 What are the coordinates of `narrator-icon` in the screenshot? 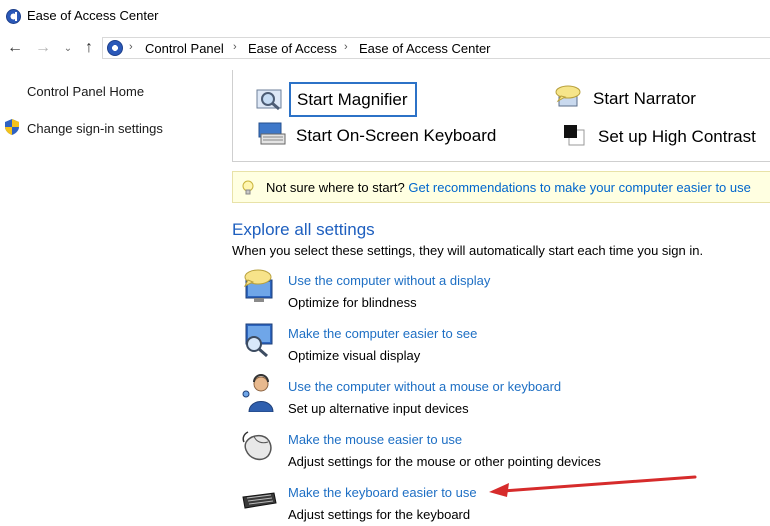 It's located at (568, 96).